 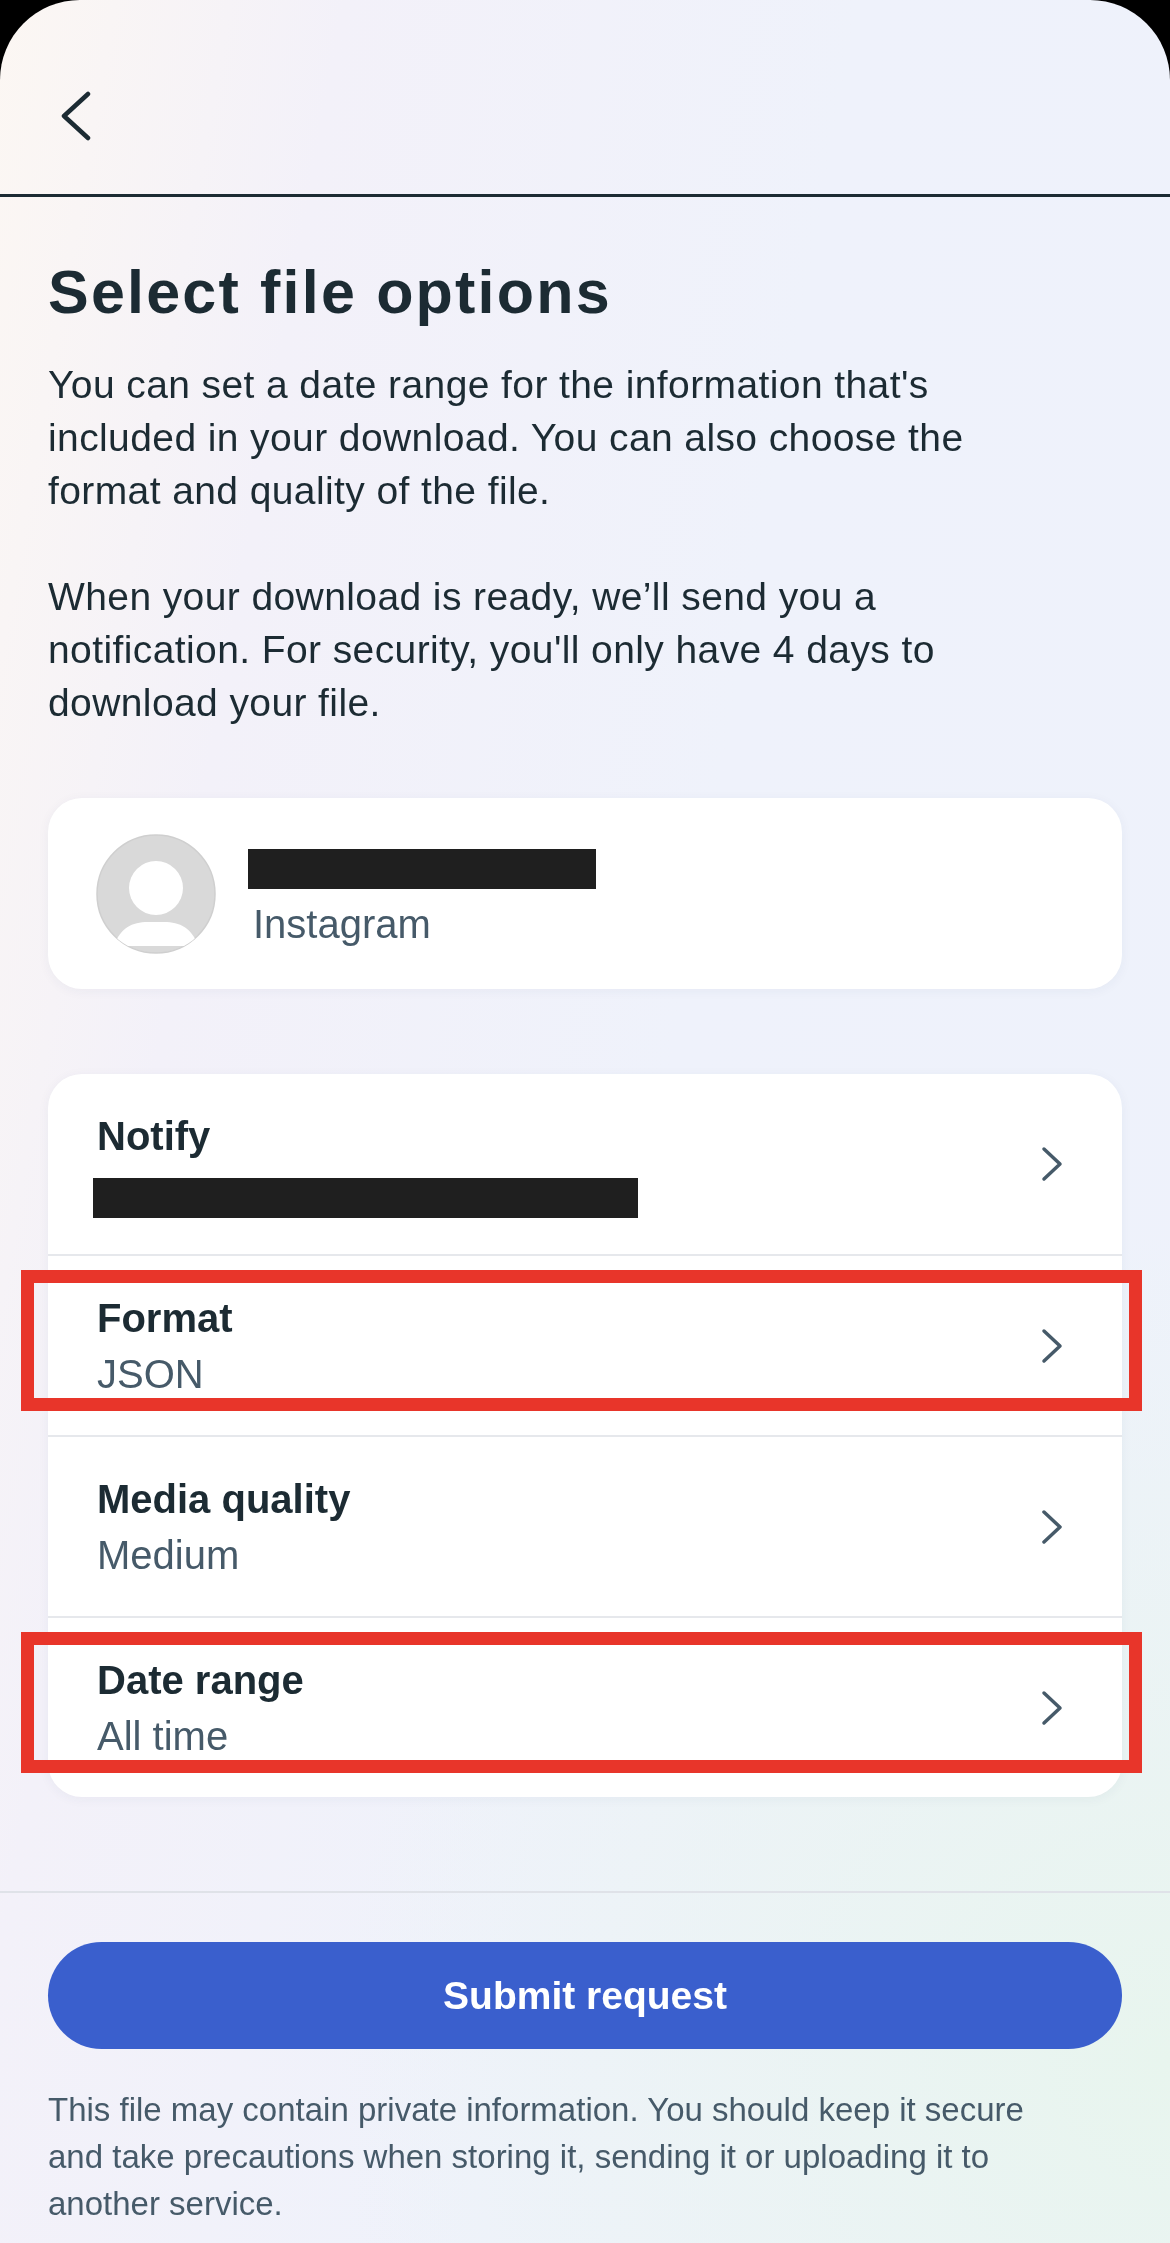 I want to click on page-title: Select file options, so click(x=330, y=292).